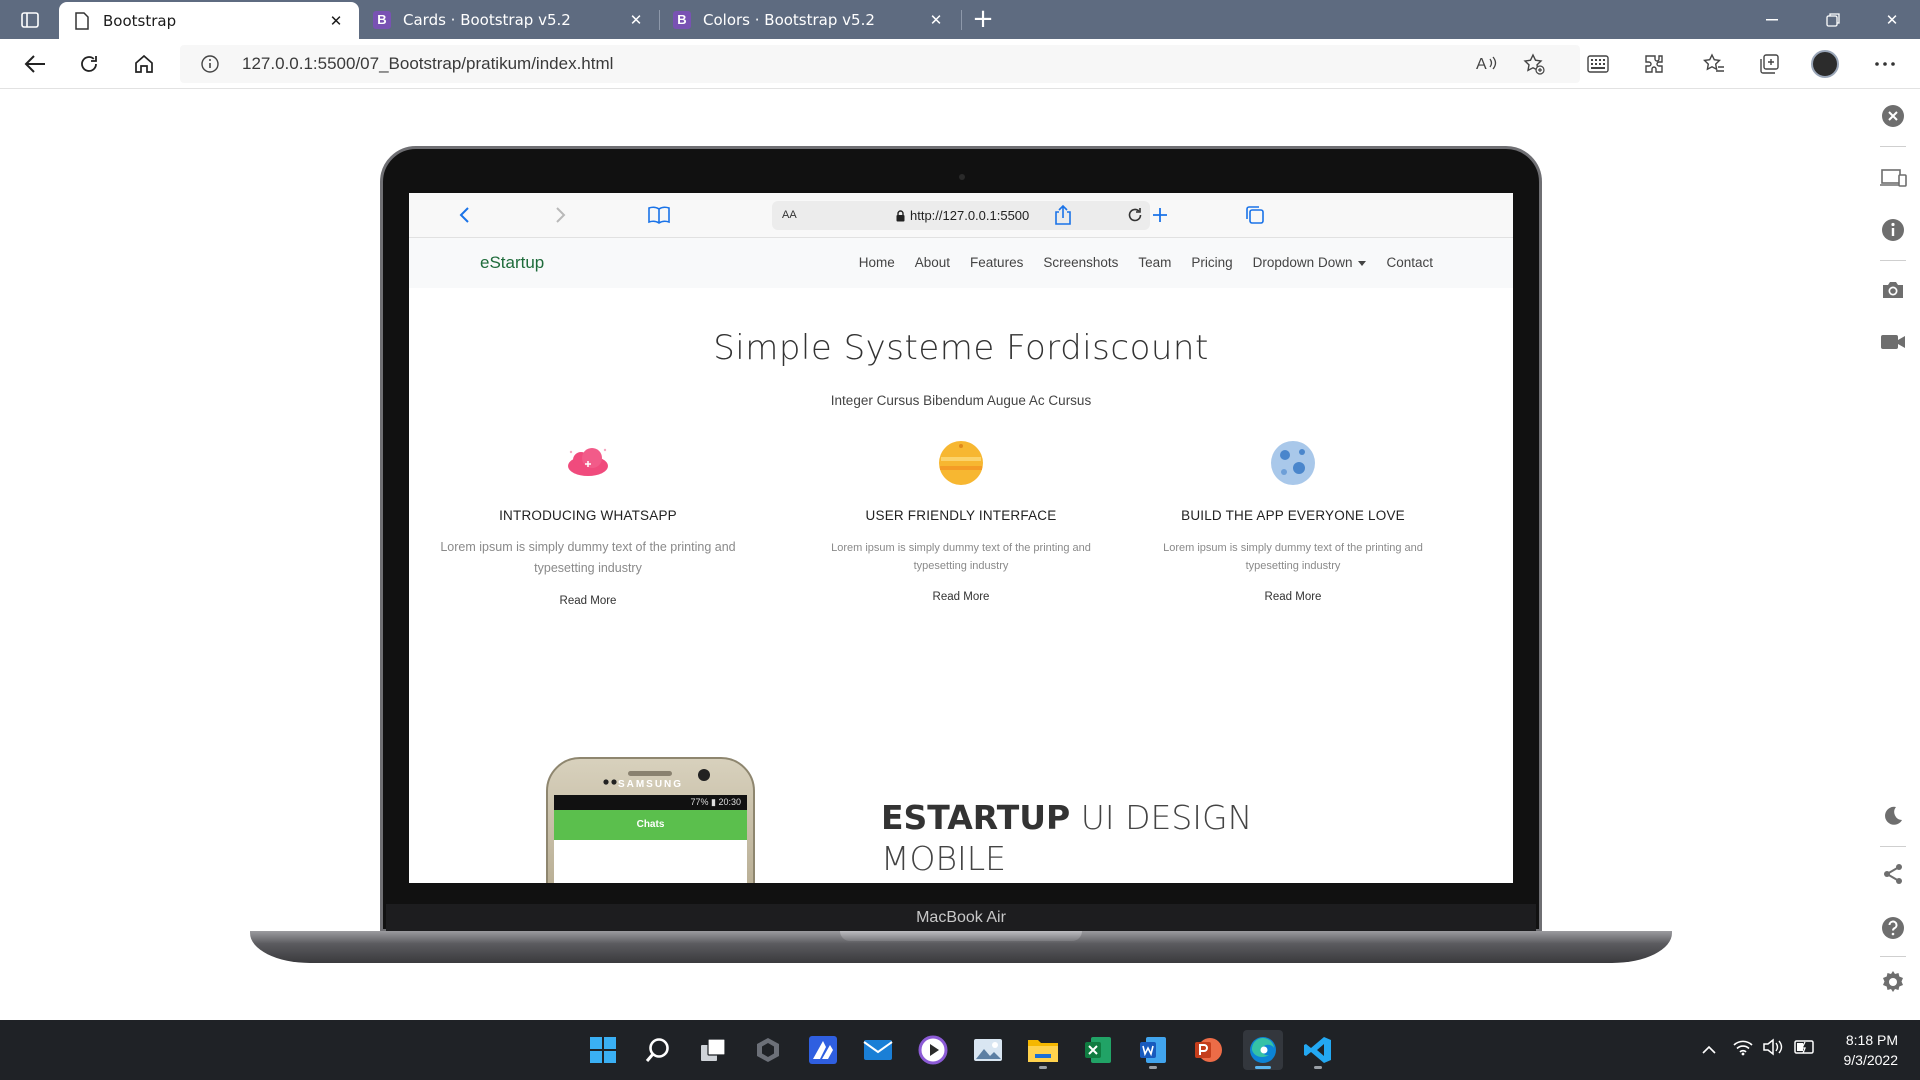 The height and width of the screenshot is (1080, 1920). What do you see at coordinates (1893, 928) in the screenshot?
I see `help-icon` at bounding box center [1893, 928].